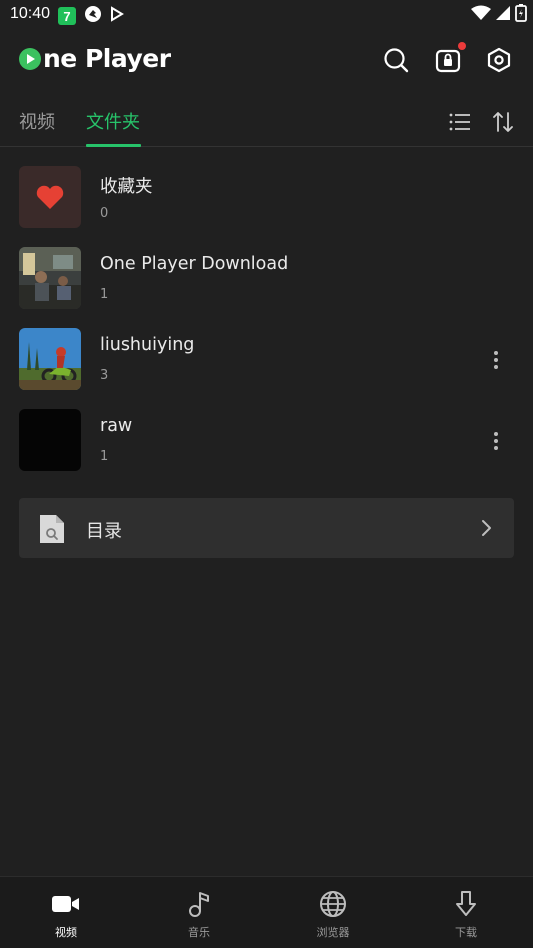 The image size is (533, 948). I want to click on directory-card: 目录, so click(266, 528).